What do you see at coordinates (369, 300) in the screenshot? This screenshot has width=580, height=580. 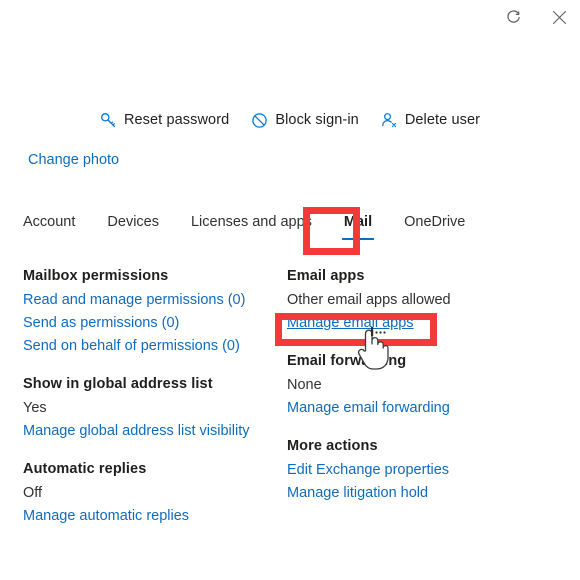 I see `email-apps-value: Other email apps allowed` at bounding box center [369, 300].